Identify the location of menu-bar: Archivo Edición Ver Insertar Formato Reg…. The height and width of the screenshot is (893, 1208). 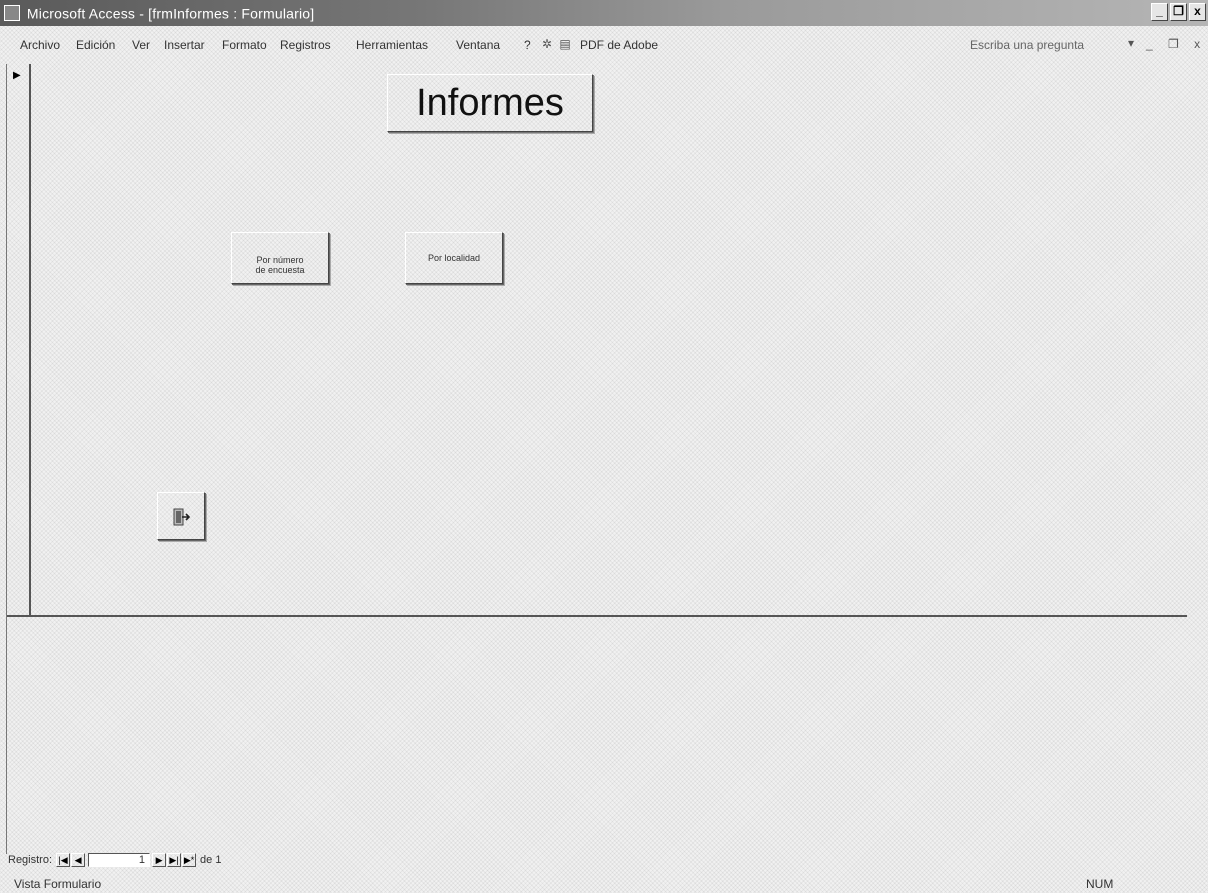
(604, 44).